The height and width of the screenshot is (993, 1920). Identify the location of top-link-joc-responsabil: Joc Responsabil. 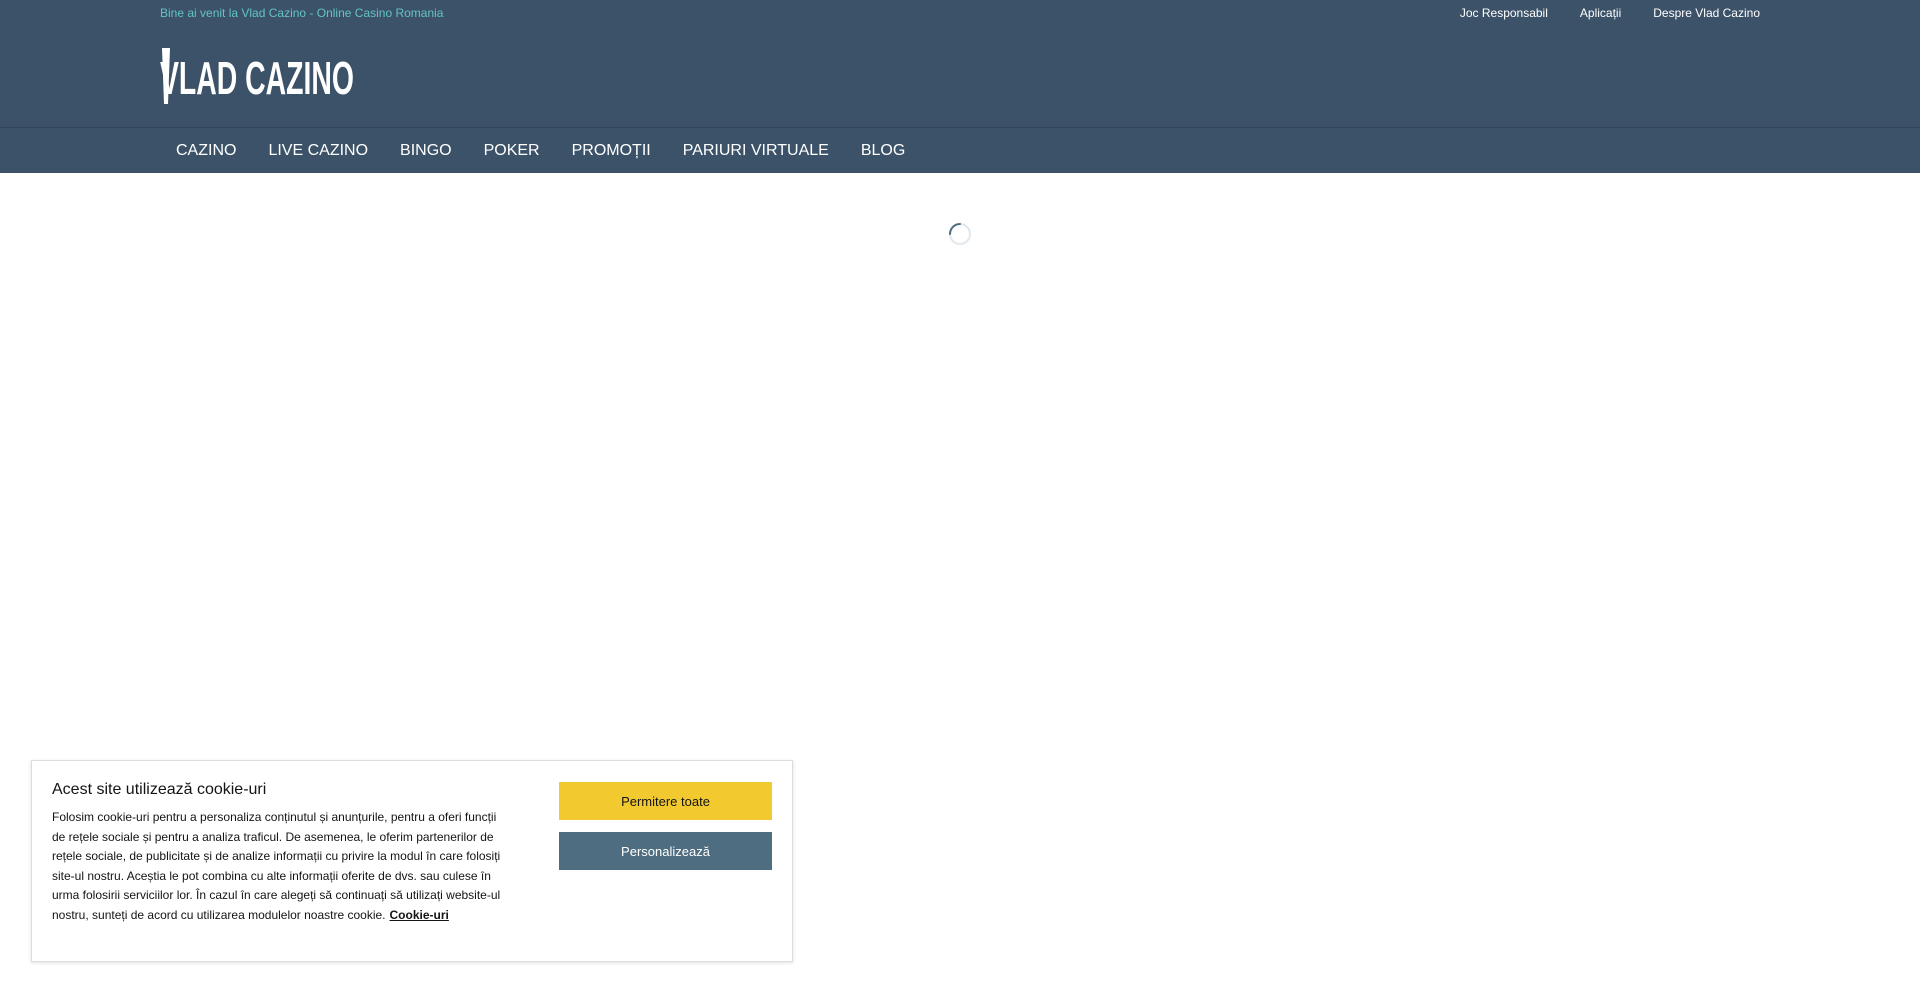
(1504, 13).